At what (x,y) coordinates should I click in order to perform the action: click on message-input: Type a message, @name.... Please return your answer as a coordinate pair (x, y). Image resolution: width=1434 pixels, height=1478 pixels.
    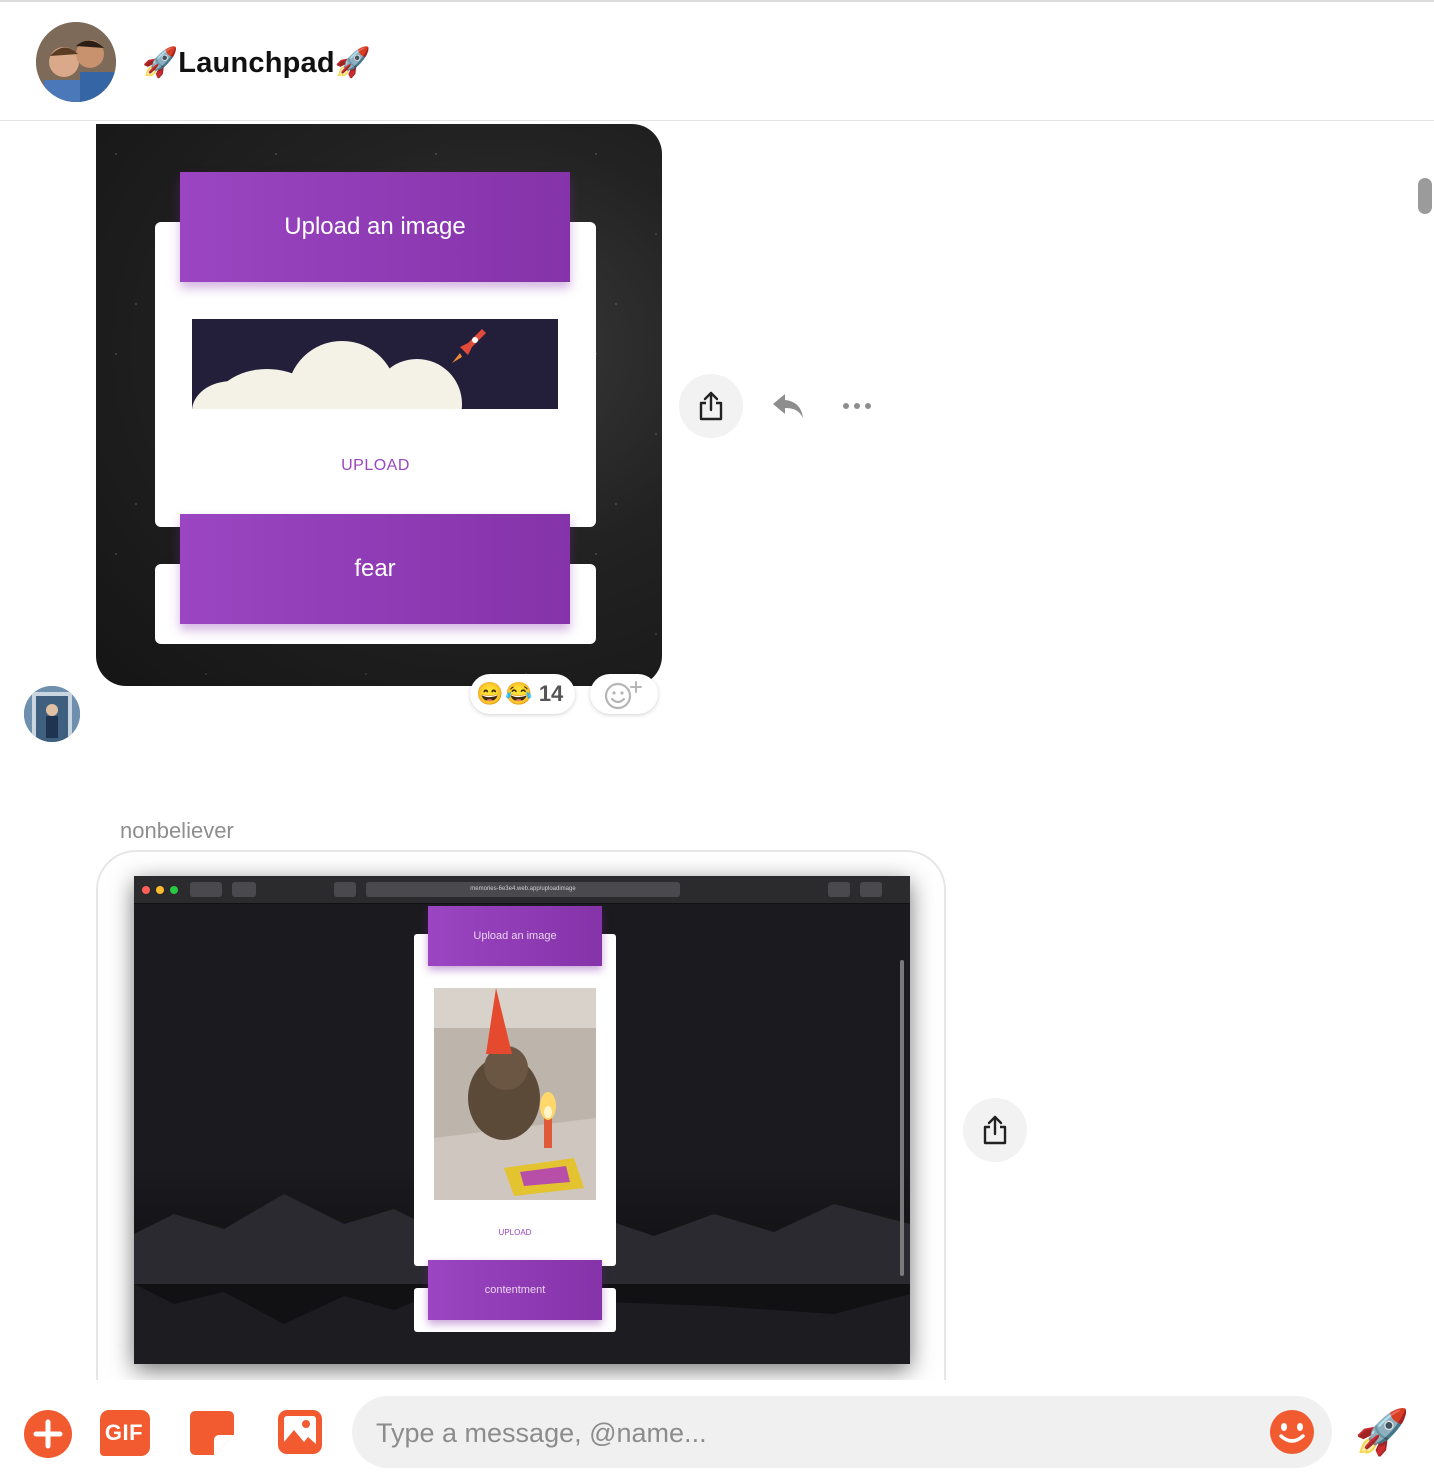
    Looking at the image, I should click on (842, 1432).